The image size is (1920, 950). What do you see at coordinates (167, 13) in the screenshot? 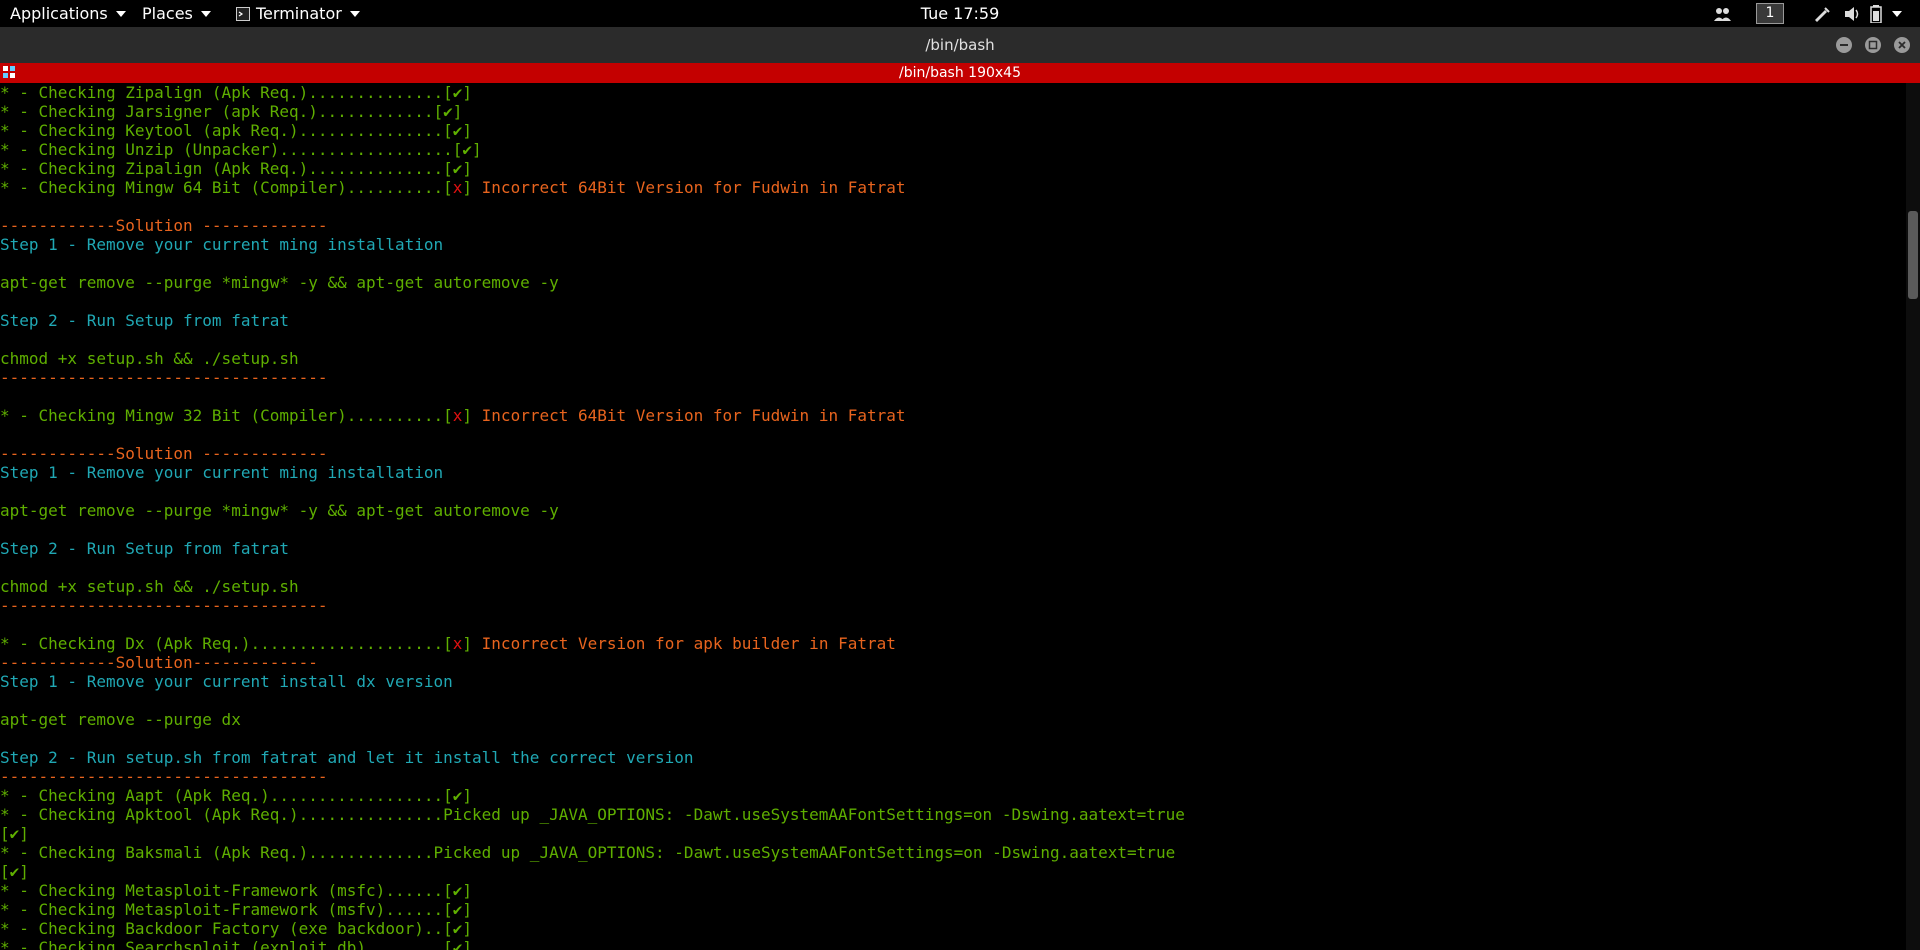
I see `places-label: Places` at bounding box center [167, 13].